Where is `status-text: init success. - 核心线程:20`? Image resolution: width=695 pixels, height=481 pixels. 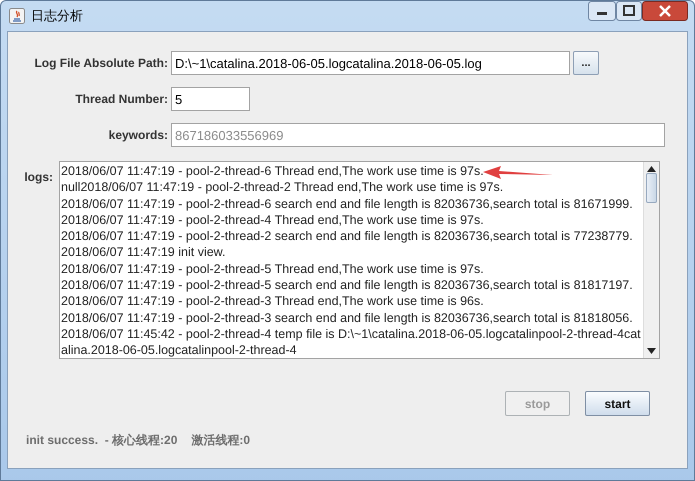 status-text: init success. - 核心线程:20 is located at coordinates (102, 440).